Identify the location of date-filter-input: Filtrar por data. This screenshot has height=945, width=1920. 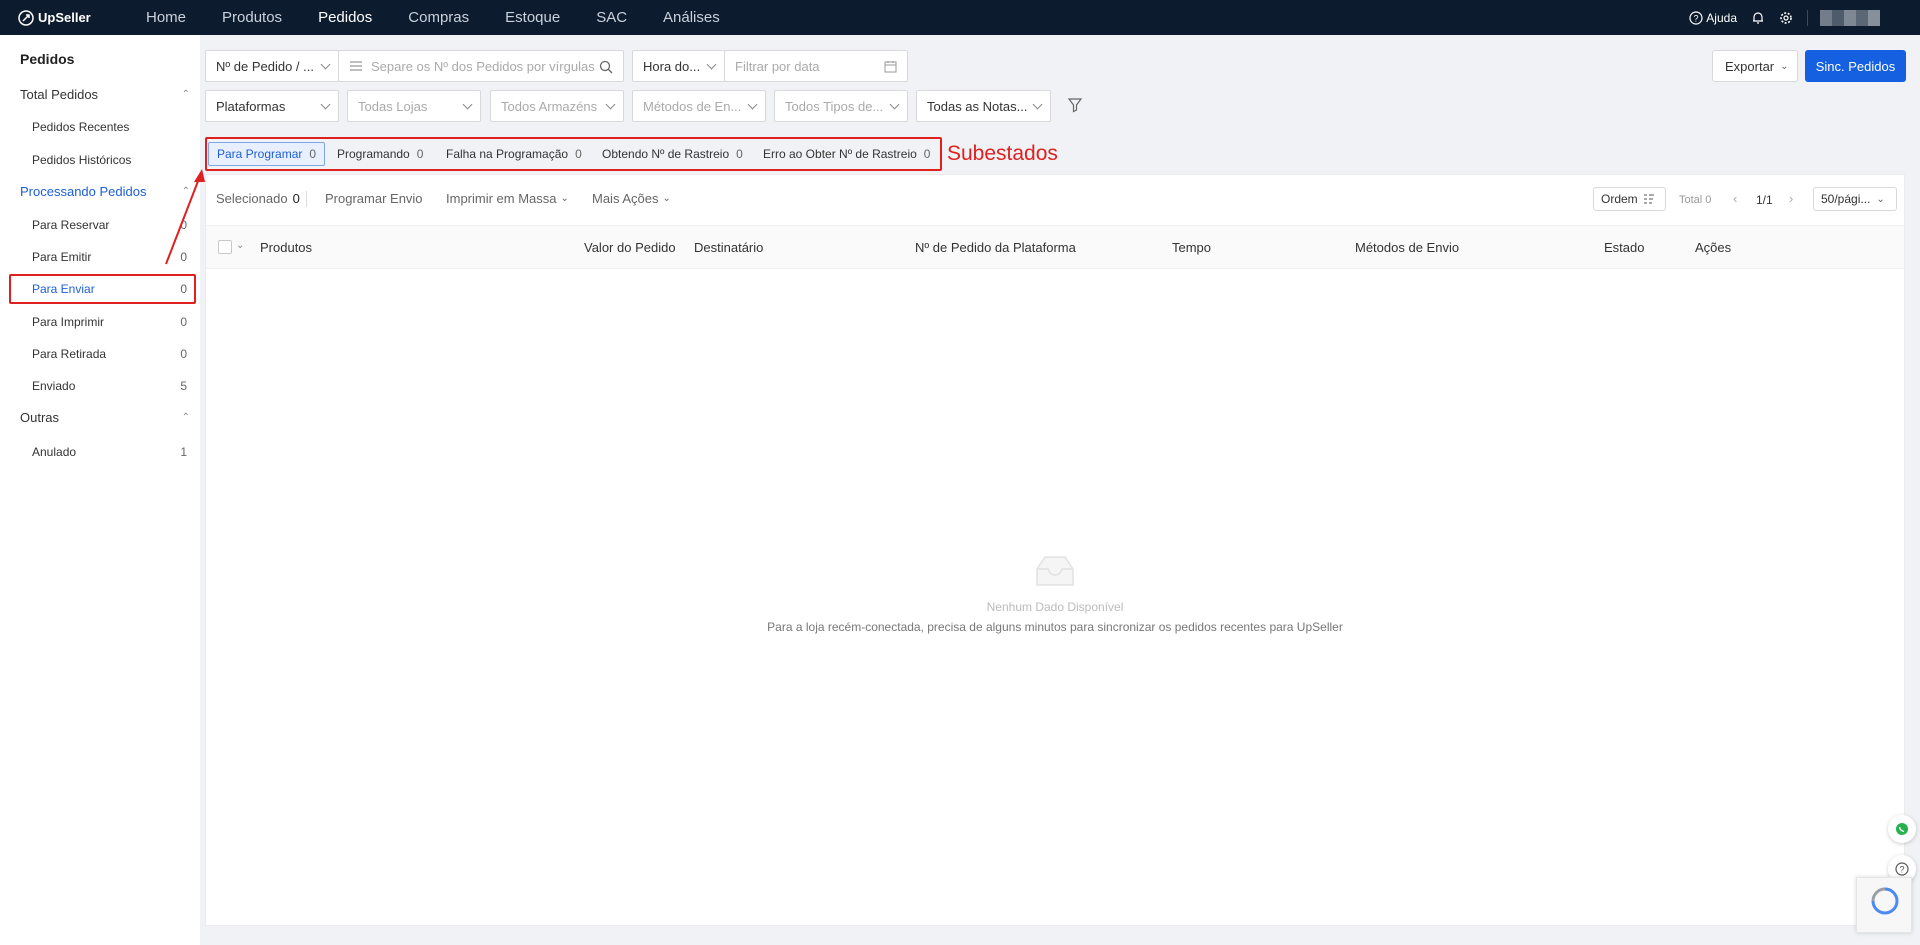
(816, 66).